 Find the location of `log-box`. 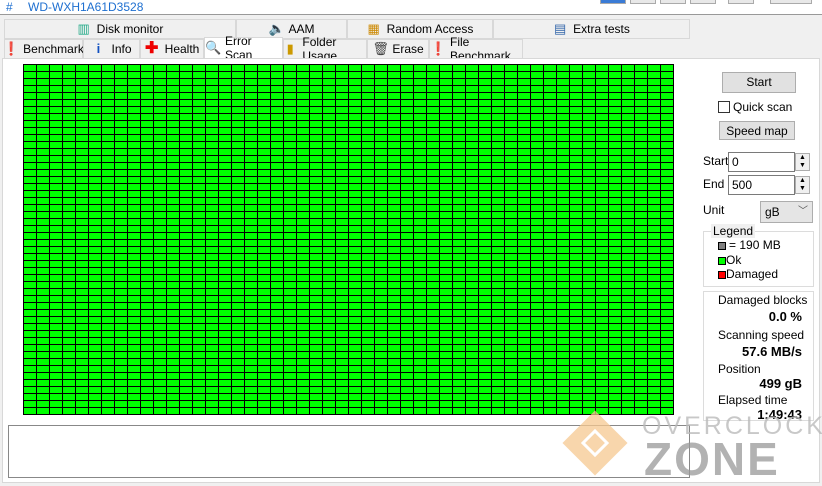

log-box is located at coordinates (349, 451).